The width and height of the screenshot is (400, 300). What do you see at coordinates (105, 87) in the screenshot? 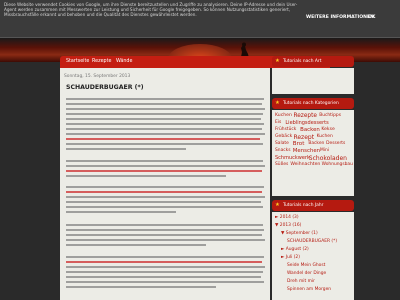
I see `post-title: SCHAUDERBUGAER (*)` at bounding box center [105, 87].